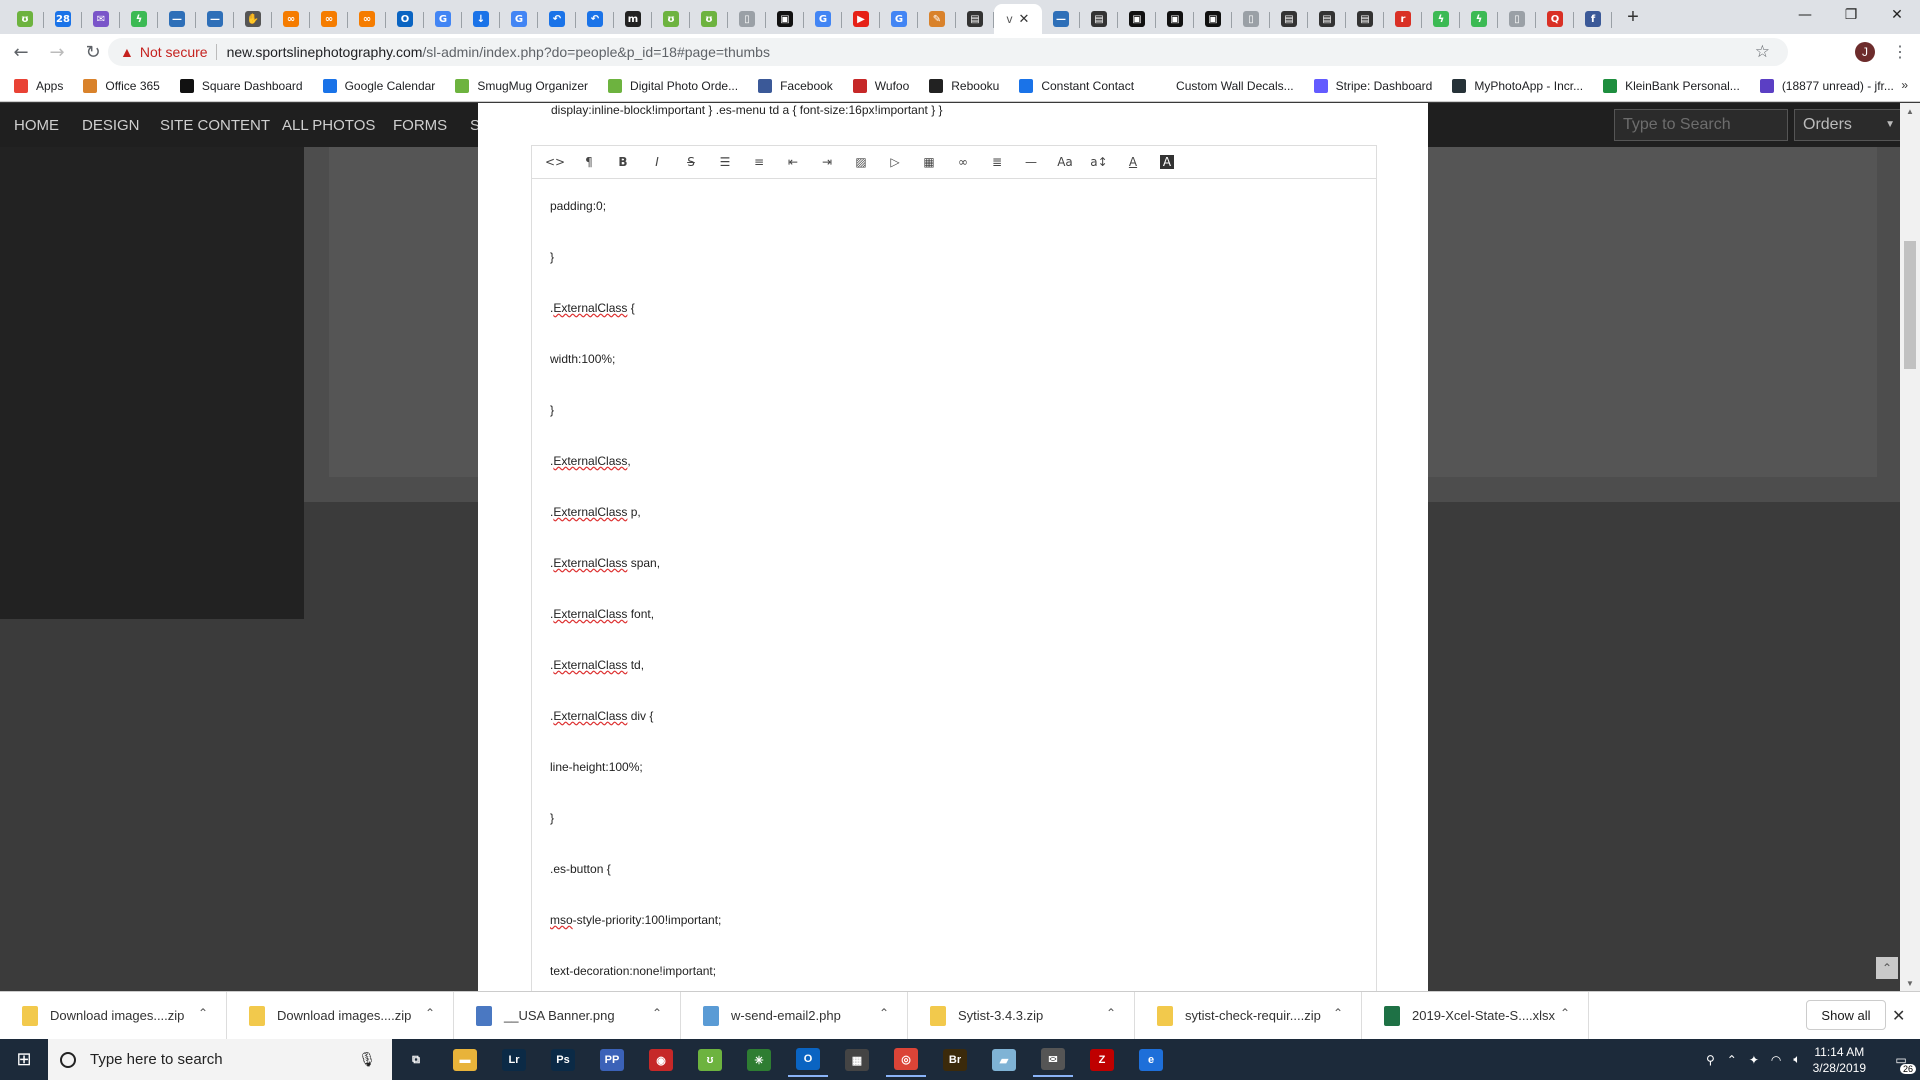 The image size is (1920, 1080). Describe the element at coordinates (1710, 1060) in the screenshot. I see `person-icon: ⚲` at that location.